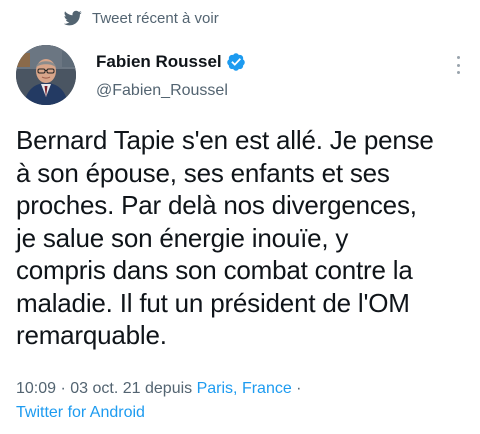  Describe the element at coordinates (155, 18) in the screenshot. I see `promoted-label: Tweet récent à voir` at that location.